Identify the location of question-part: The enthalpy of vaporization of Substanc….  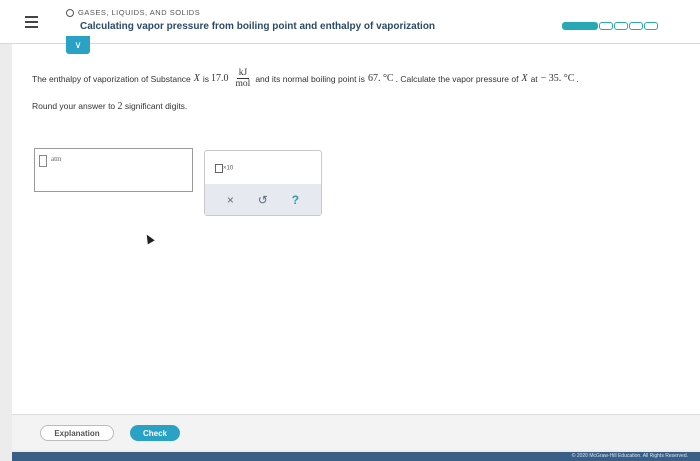
(111, 78).